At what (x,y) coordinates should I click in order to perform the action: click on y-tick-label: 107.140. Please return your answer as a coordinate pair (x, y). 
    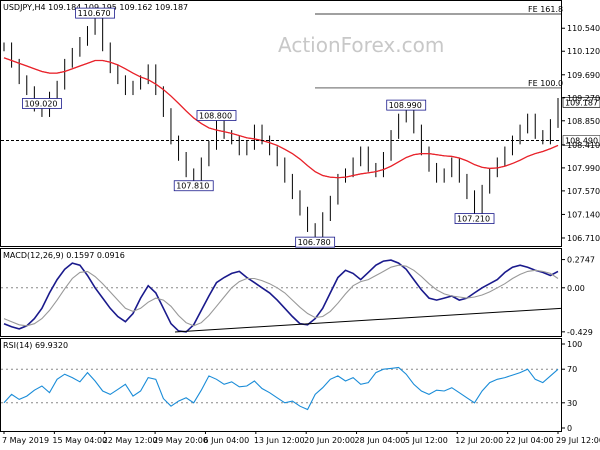
    Looking at the image, I should click on (583, 214).